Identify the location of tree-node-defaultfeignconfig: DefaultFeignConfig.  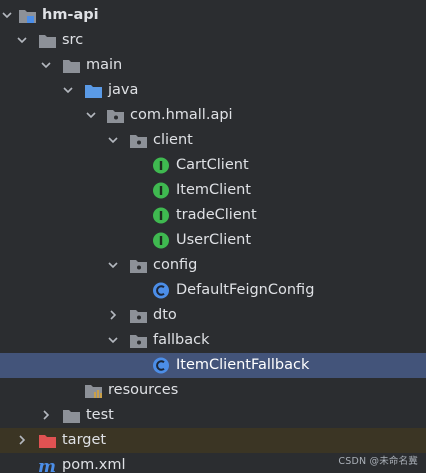
(213, 290).